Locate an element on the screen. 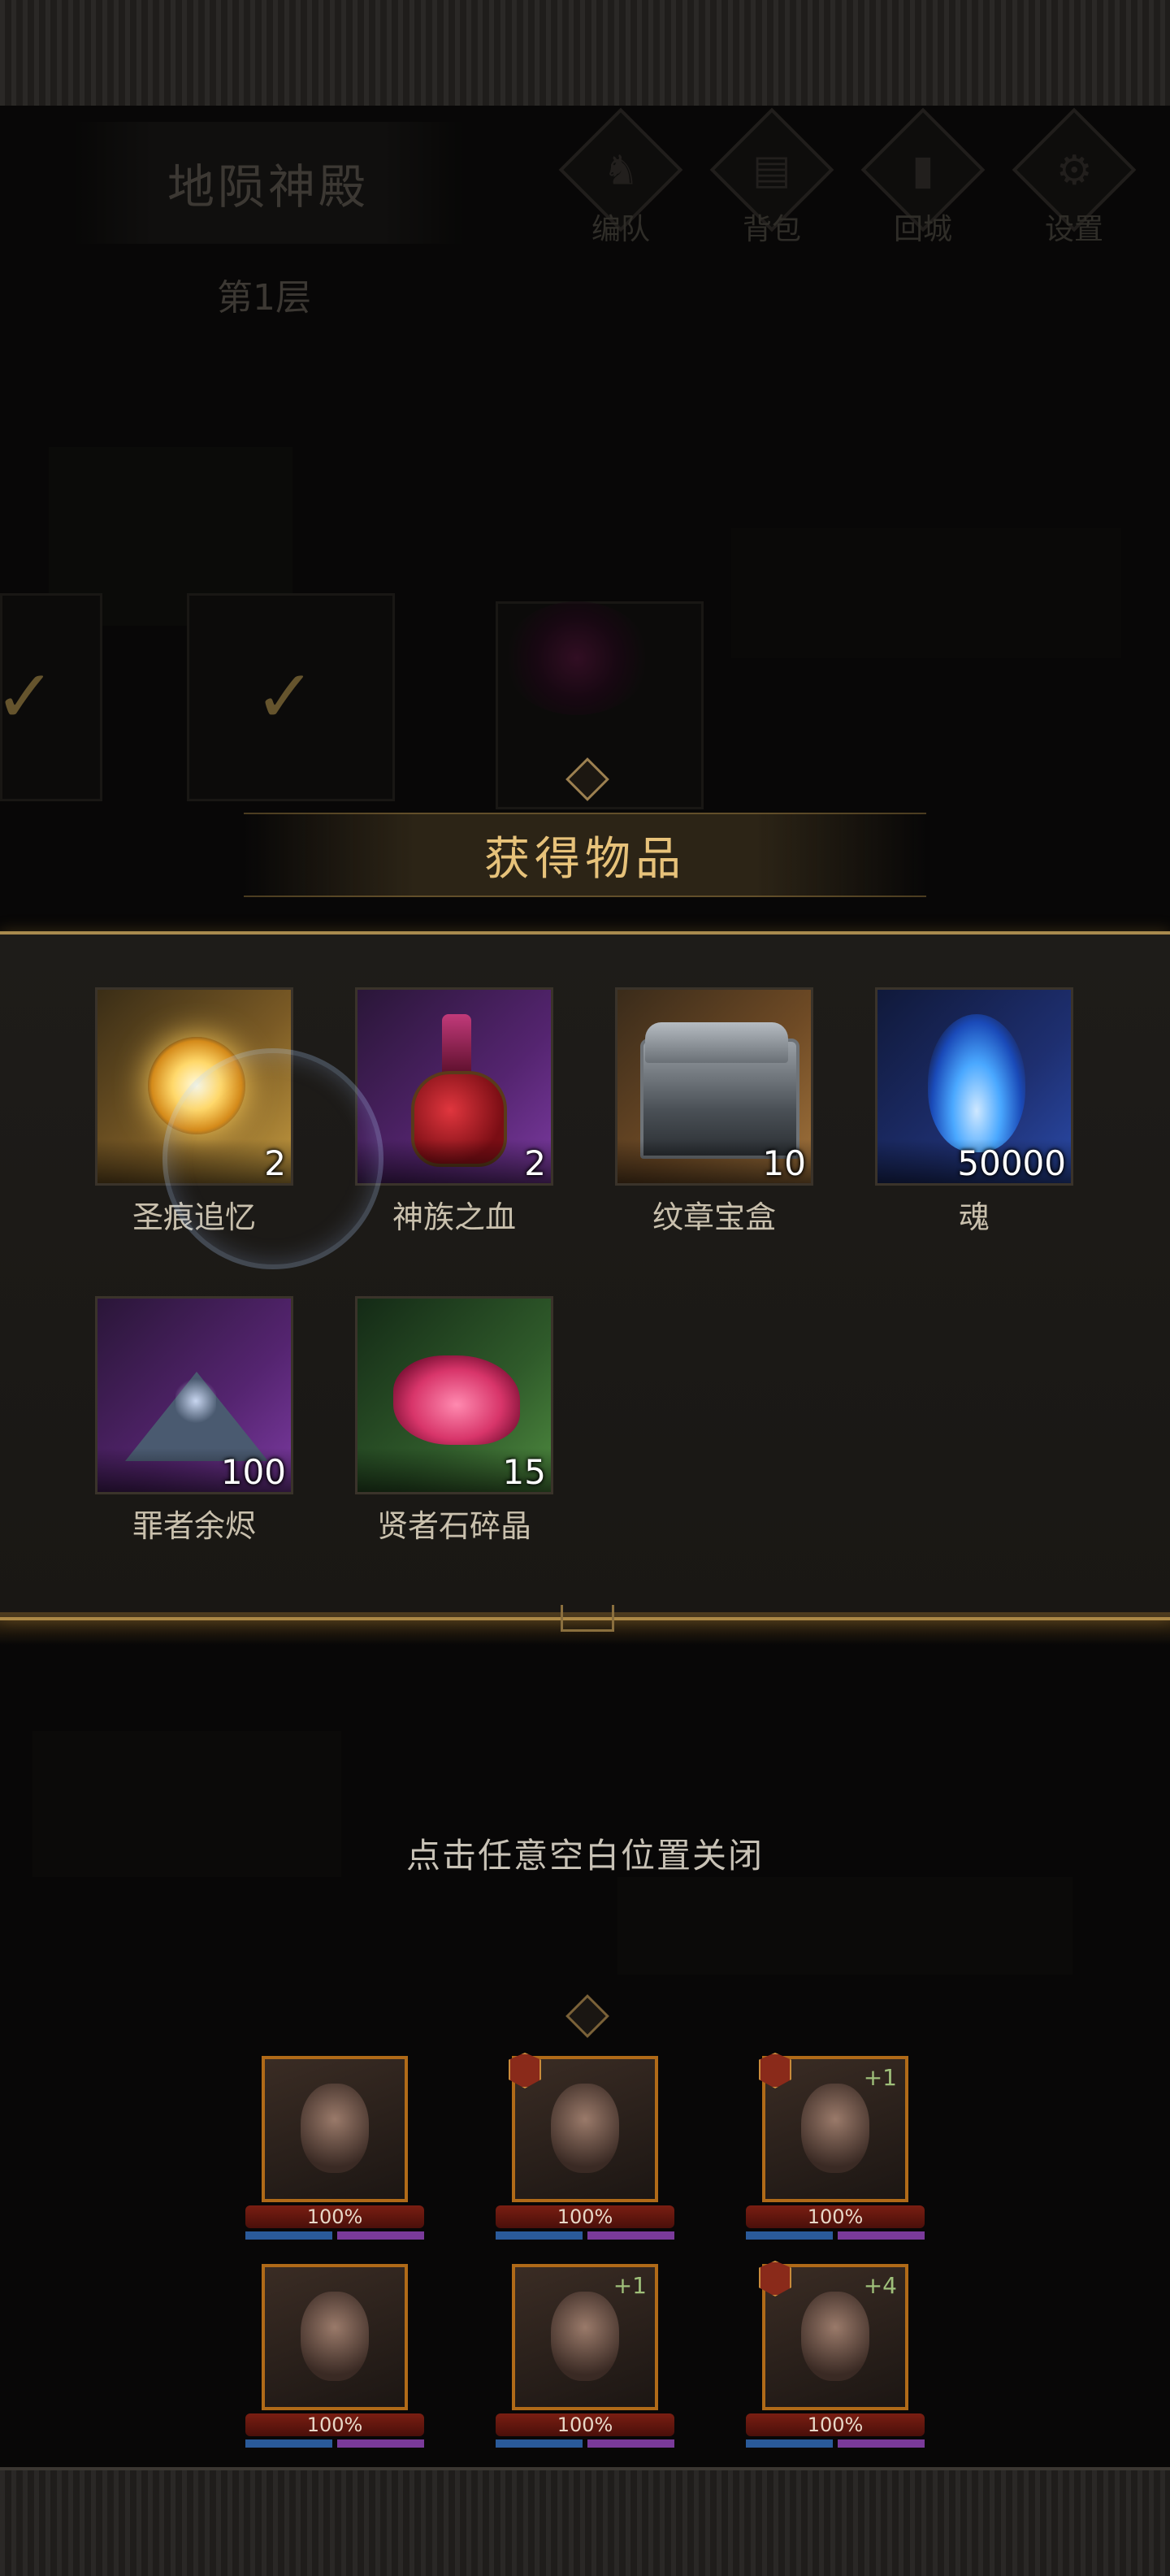  reward-item: 15 贤者石碎晶 is located at coordinates (455, 1421).